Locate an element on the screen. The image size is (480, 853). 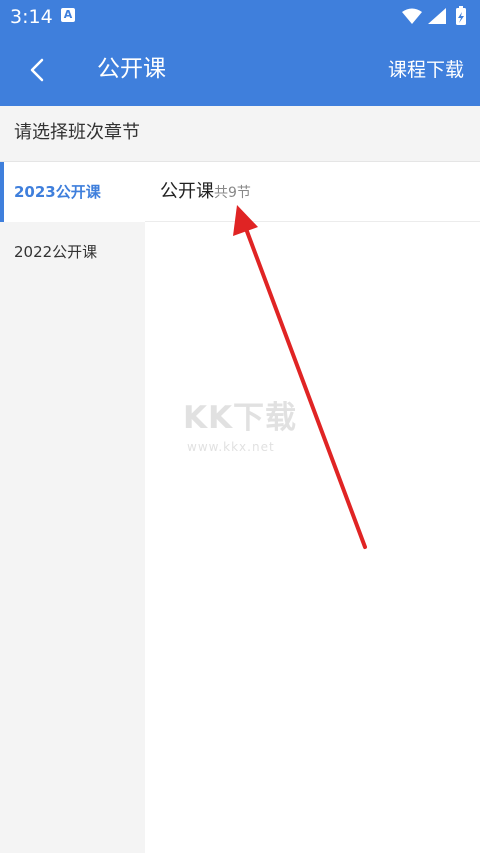
sidebar-tab-2022: 2022公开课 is located at coordinates (72, 252).